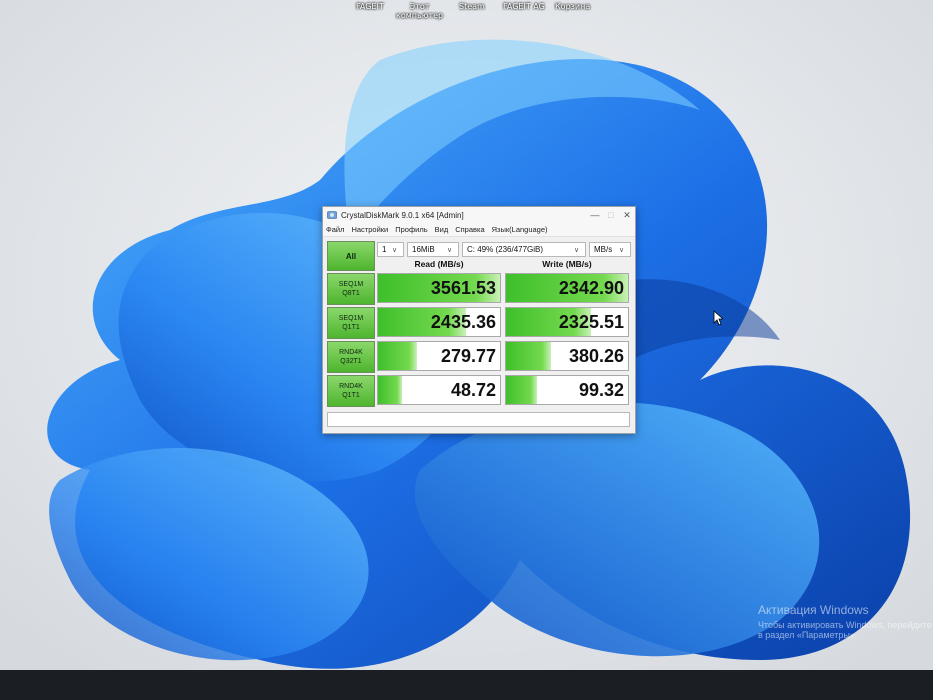  Describe the element at coordinates (384, 249) in the screenshot. I see `test-count-value: 1` at that location.